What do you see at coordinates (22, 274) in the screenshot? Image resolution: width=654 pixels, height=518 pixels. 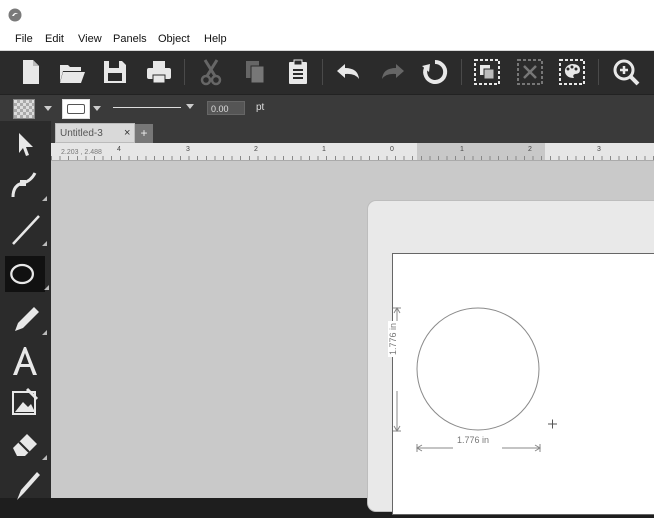 I see `ellipse-tool-icon` at bounding box center [22, 274].